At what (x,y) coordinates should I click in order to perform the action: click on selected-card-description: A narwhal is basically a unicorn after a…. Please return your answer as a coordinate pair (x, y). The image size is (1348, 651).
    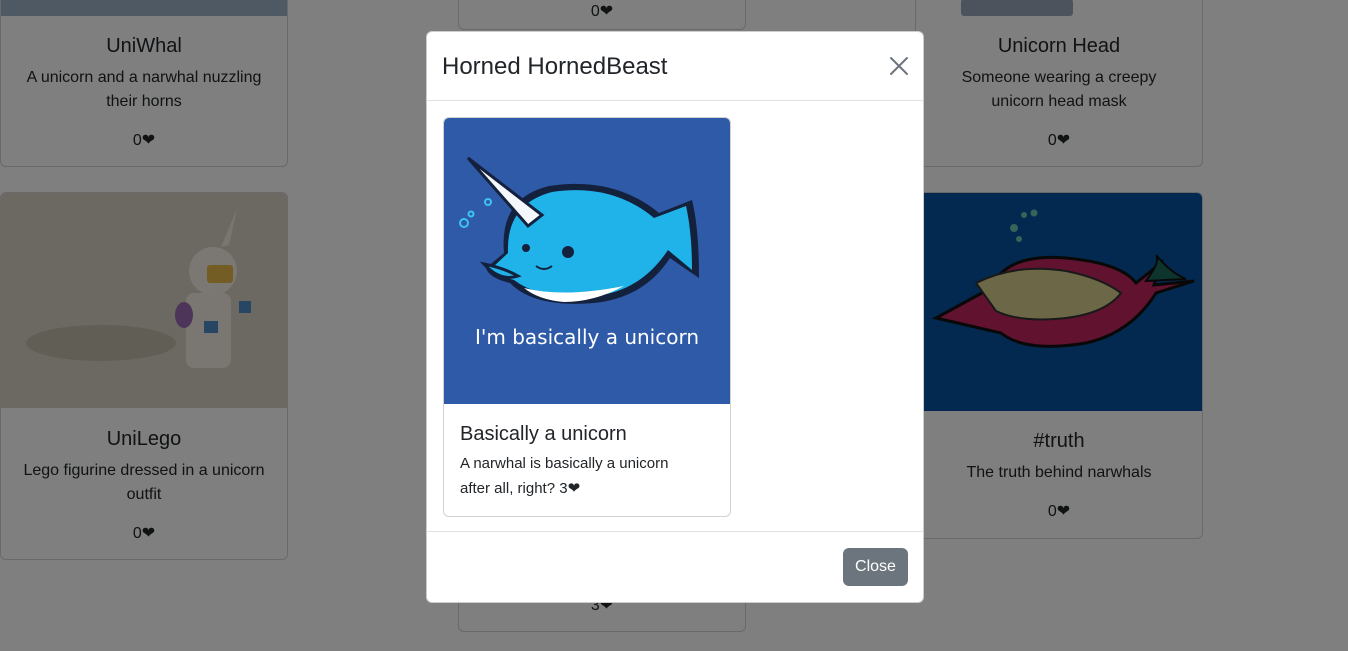
    Looking at the image, I should click on (564, 476).